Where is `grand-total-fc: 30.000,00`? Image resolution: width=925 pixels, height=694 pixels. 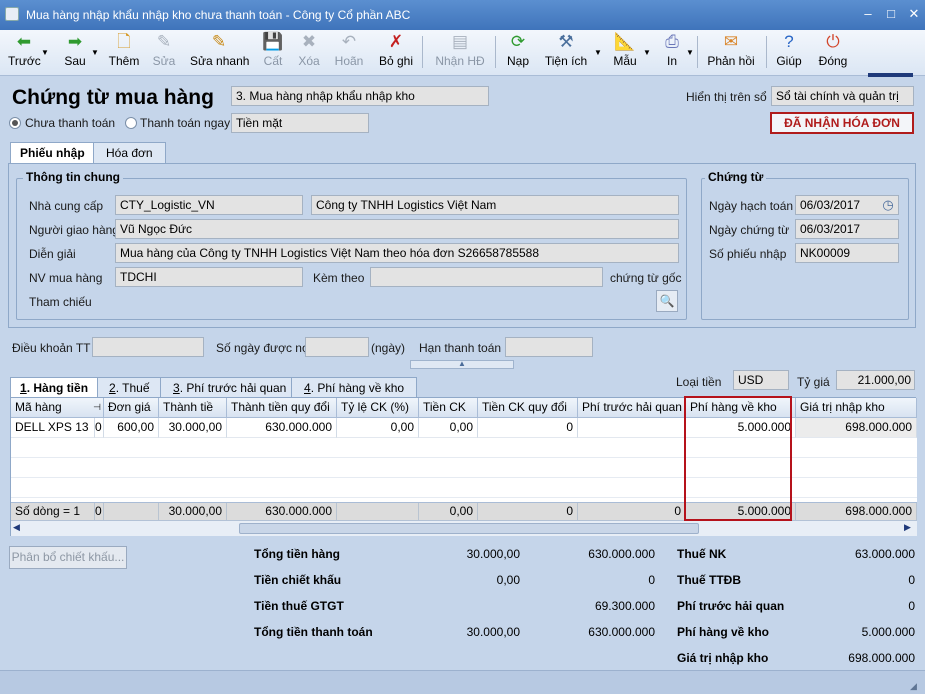
grand-total-fc: 30.000,00 is located at coordinates (493, 632).